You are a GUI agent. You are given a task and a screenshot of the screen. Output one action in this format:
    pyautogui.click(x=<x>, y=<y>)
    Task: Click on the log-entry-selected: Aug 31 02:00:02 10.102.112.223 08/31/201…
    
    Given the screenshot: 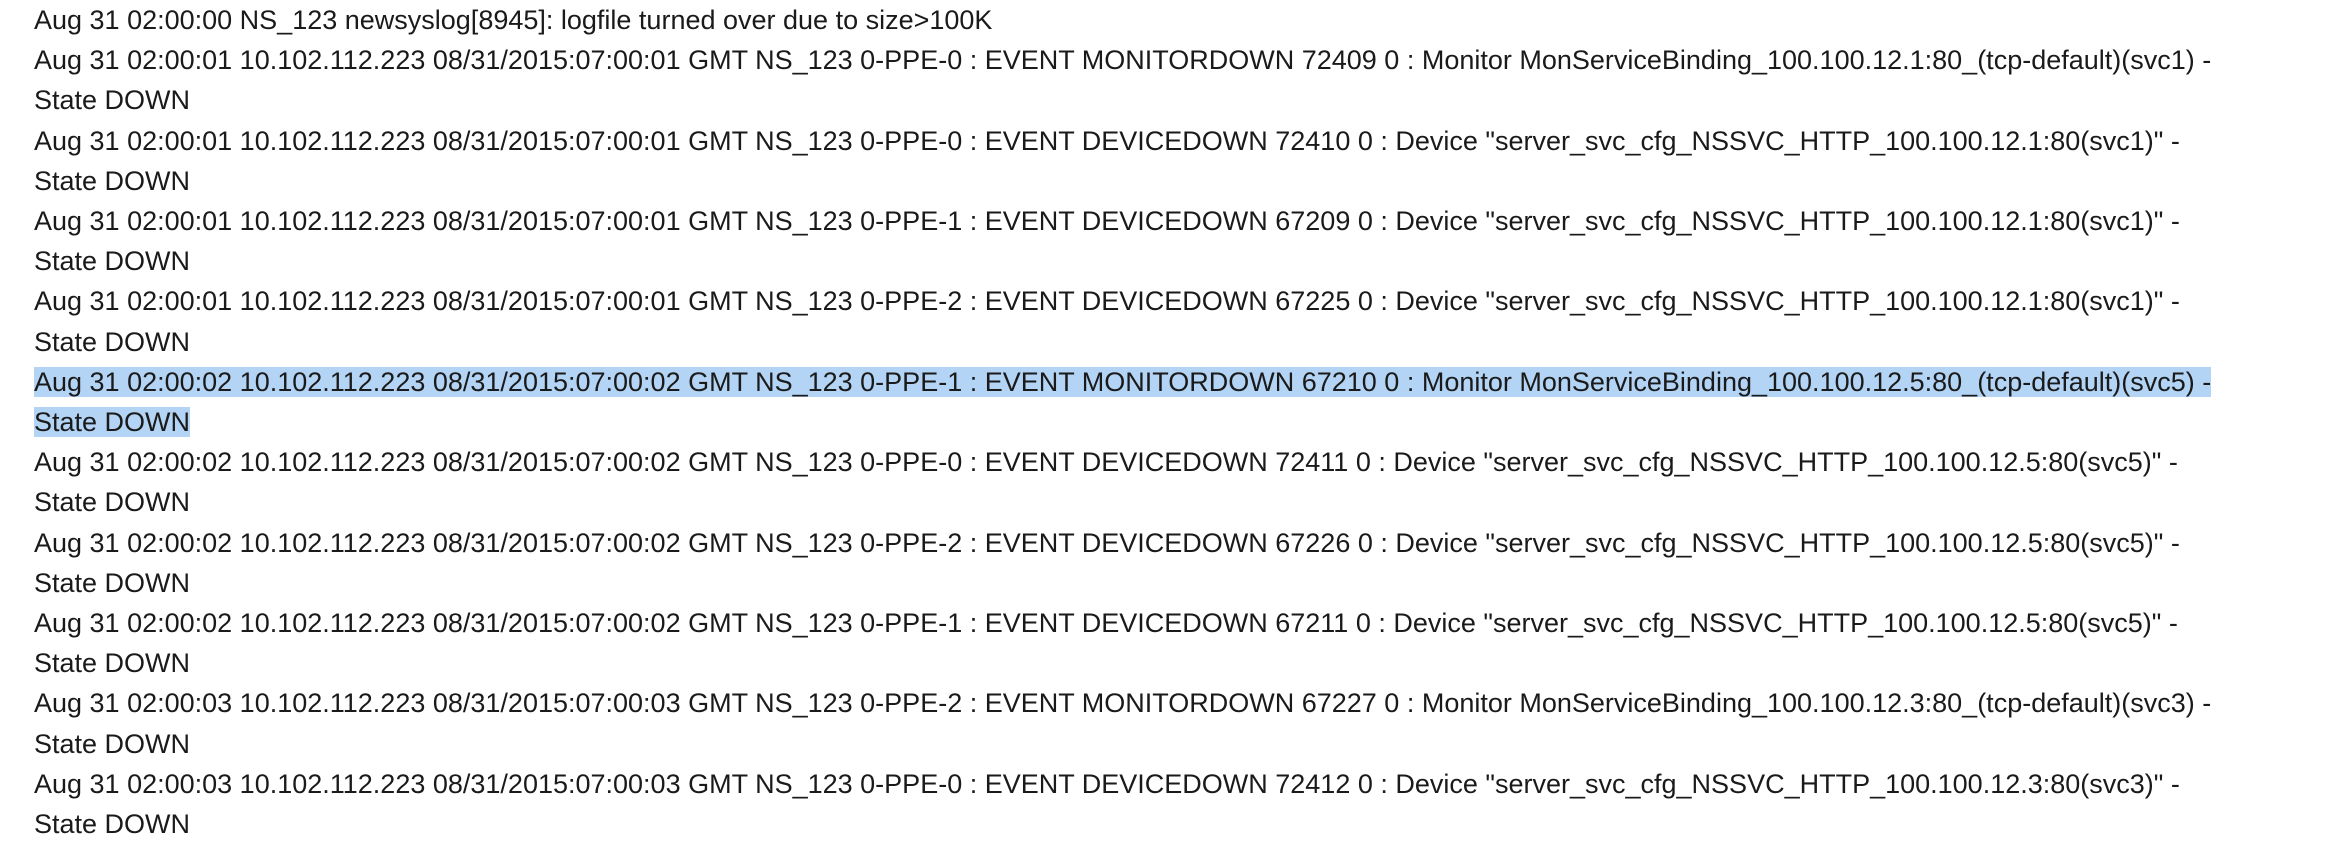 What is the action you would take?
    pyautogui.click(x=1184, y=402)
    